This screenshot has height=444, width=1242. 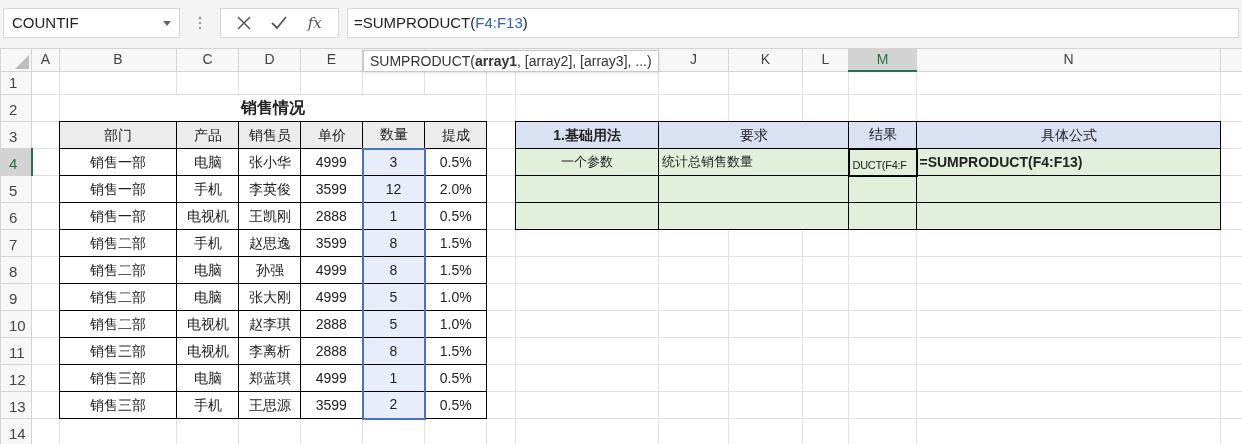 I want to click on table-cell: 张大刚, so click(x=269, y=297).